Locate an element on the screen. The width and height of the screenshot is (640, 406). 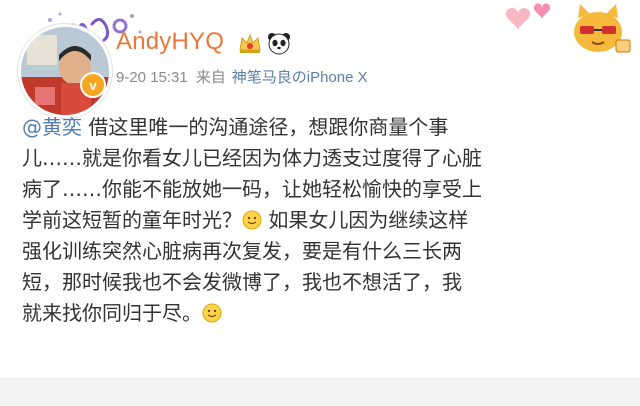
from-label: 来自 is located at coordinates (210, 77).